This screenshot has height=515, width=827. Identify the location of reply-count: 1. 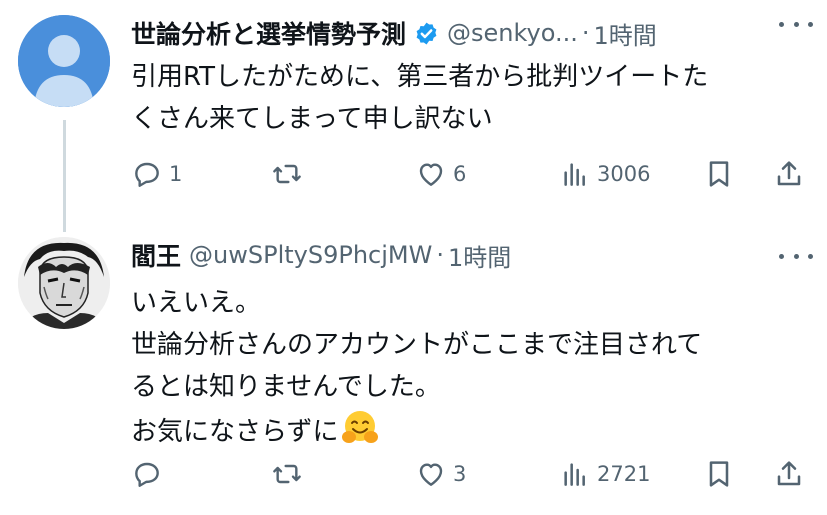
(176, 174).